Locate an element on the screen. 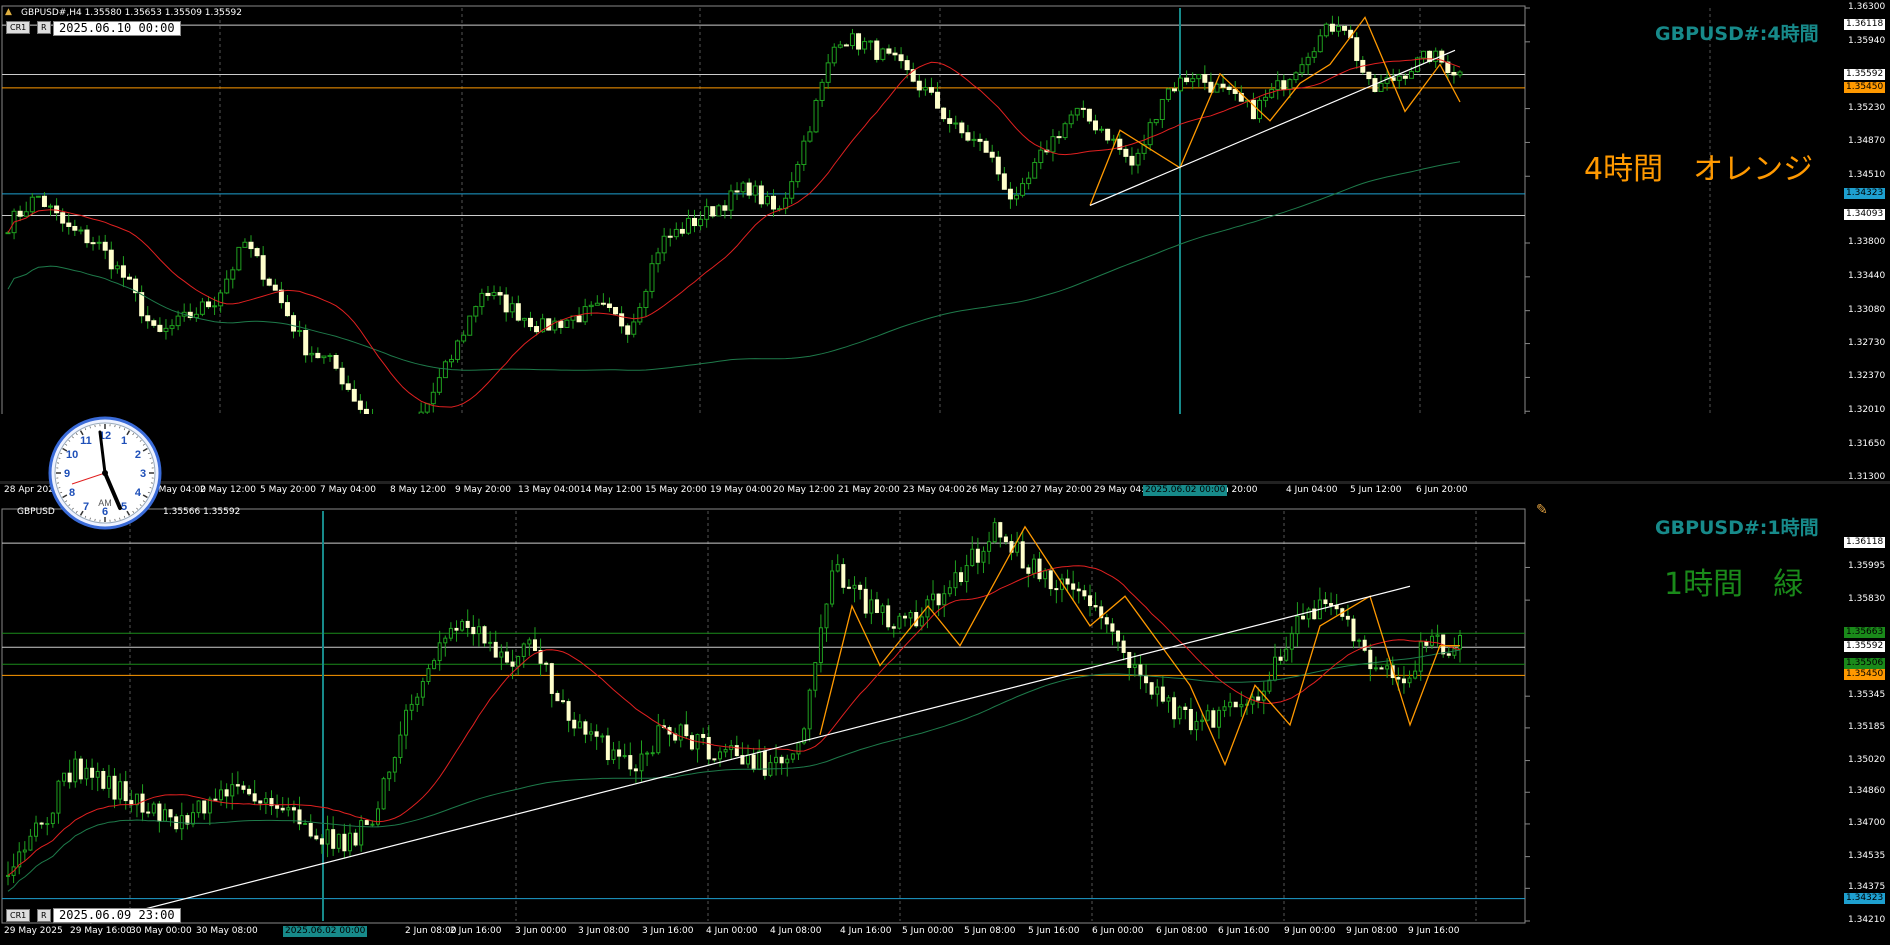 The width and height of the screenshot is (1890, 945). time-tick-label: 4 Jun 00:00 is located at coordinates (732, 931).